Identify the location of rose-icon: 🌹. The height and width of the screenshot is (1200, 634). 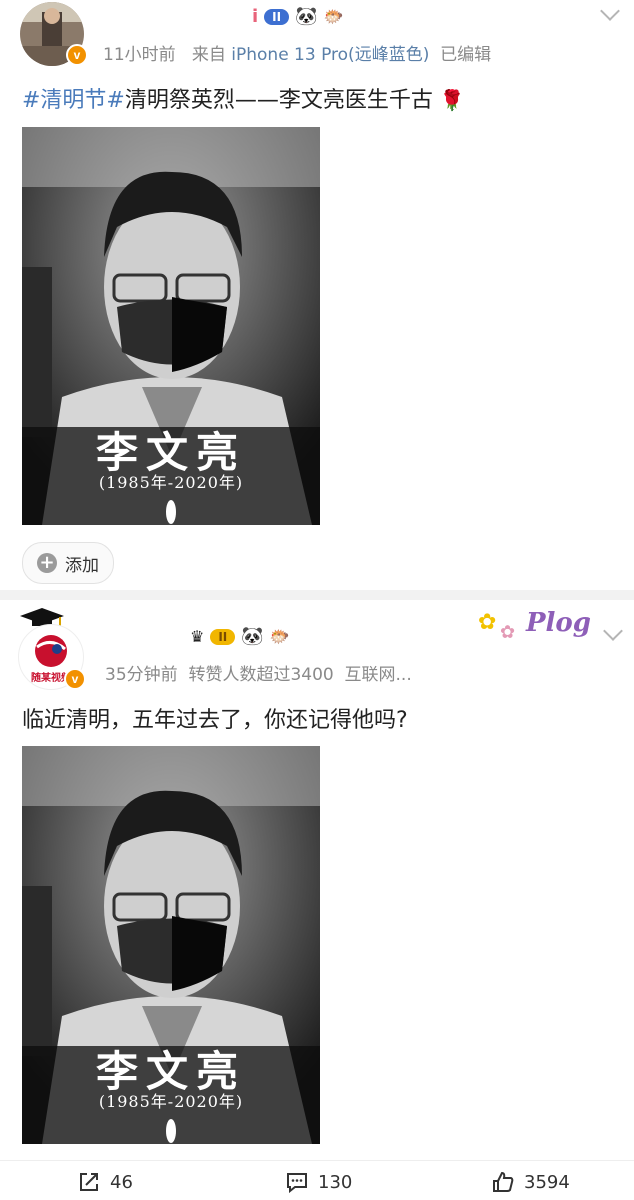
(452, 100).